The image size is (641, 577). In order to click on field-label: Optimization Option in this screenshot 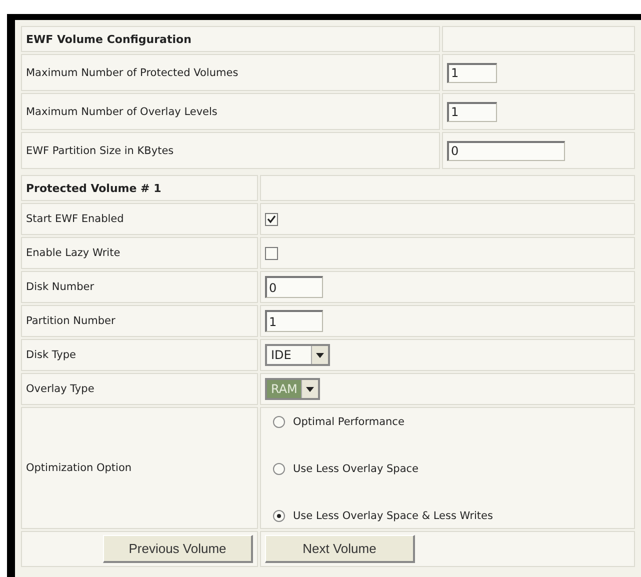, I will do `click(79, 468)`.